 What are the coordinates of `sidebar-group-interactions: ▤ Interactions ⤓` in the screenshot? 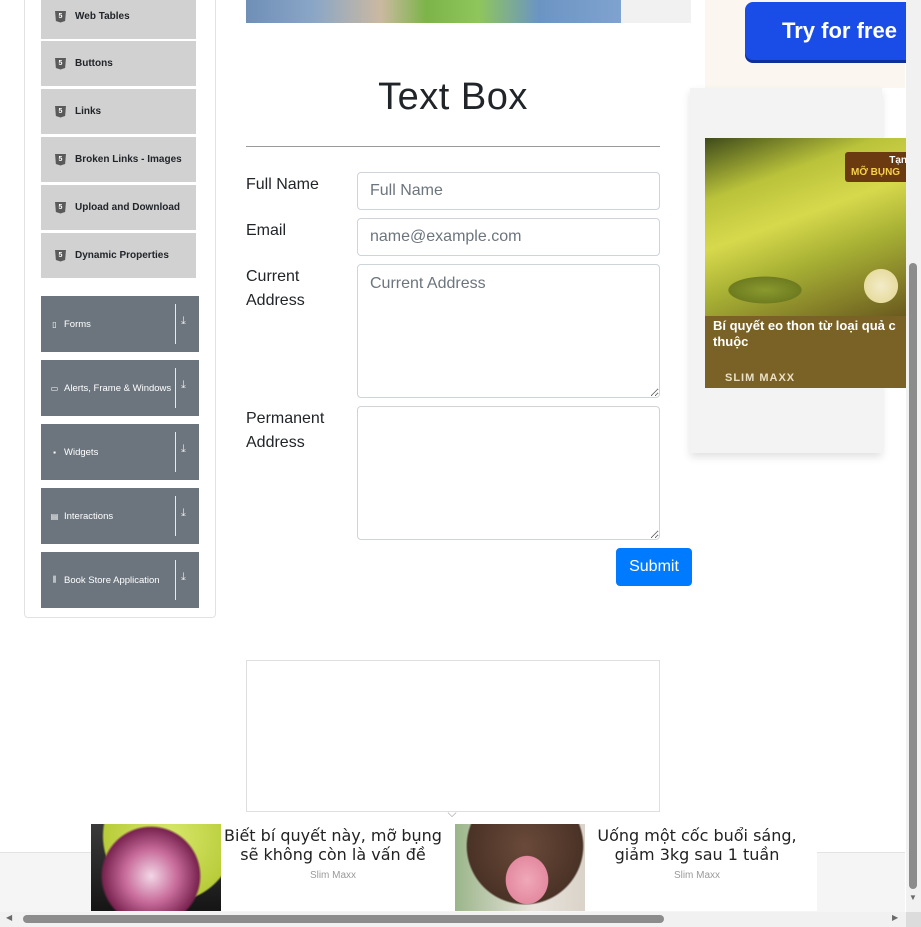 It's located at (120, 516).